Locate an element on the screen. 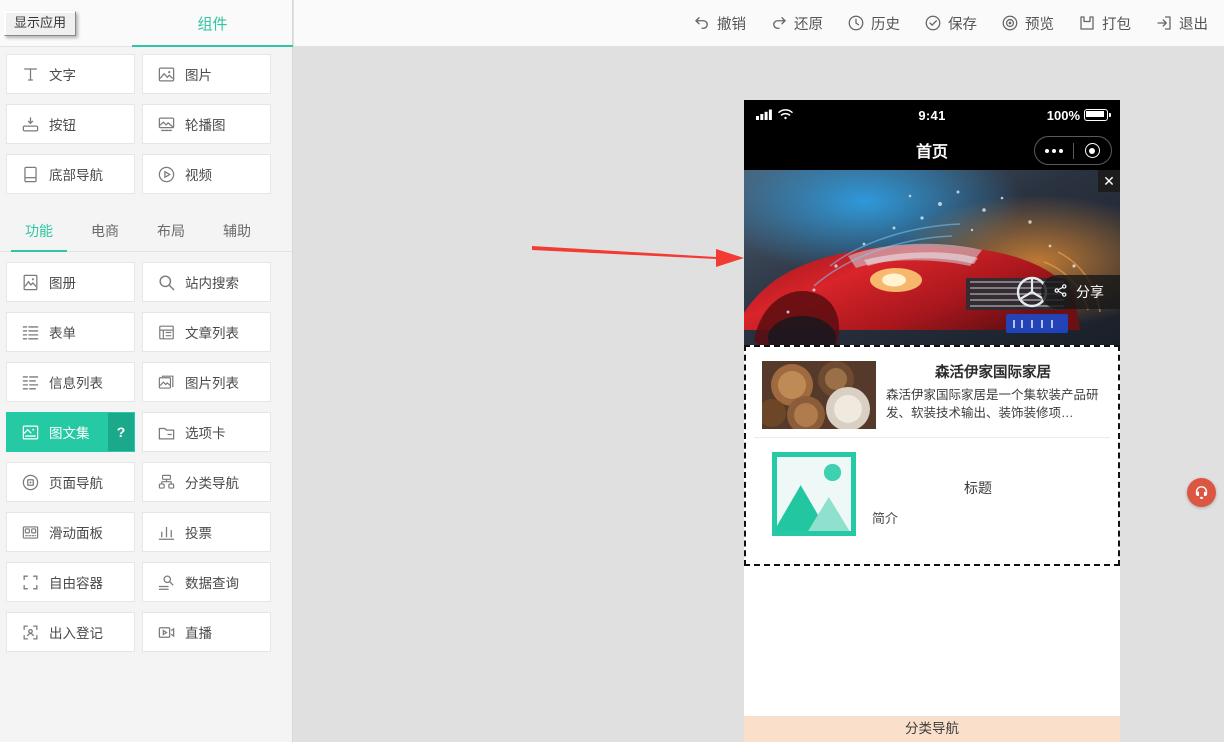 The image size is (1224, 742). status-right: 100% is located at coordinates (1029, 115).